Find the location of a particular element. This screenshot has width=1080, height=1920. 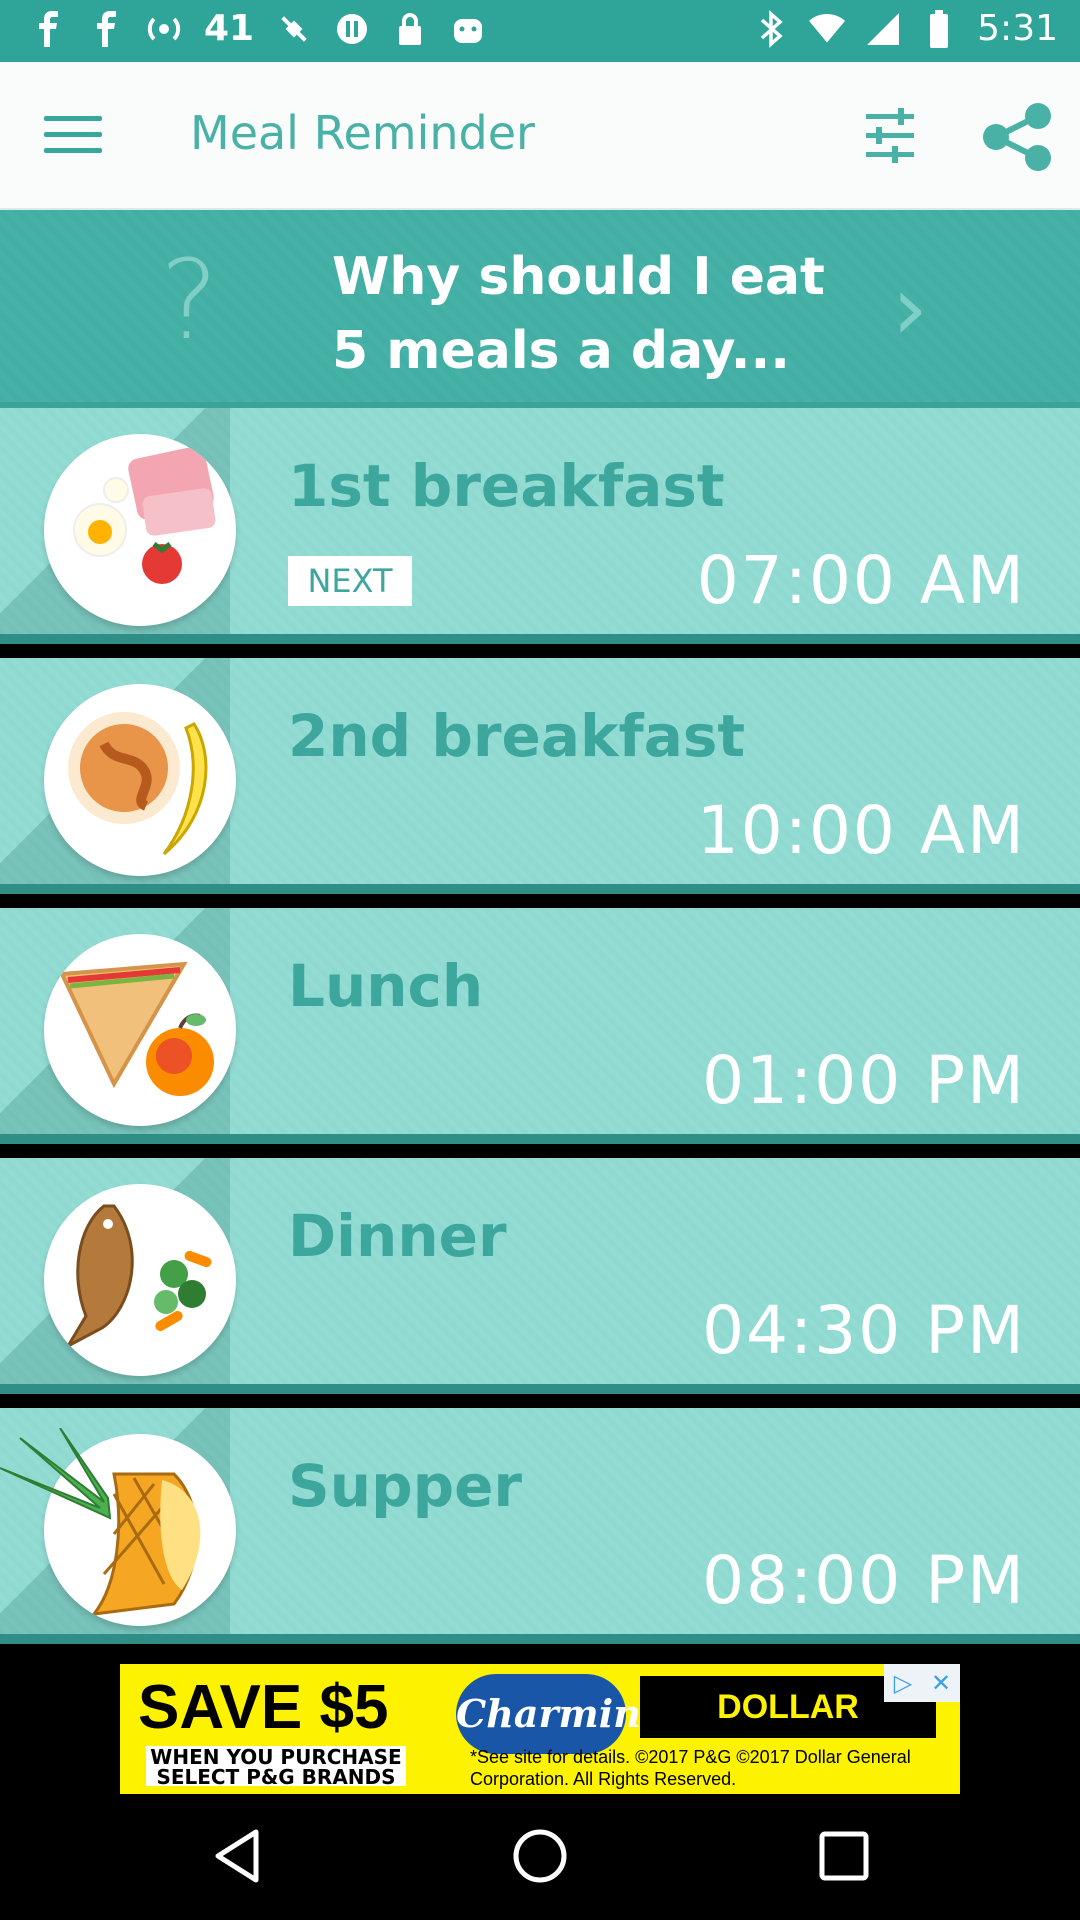

ad-close-icon: ✕ is located at coordinates (941, 1683).